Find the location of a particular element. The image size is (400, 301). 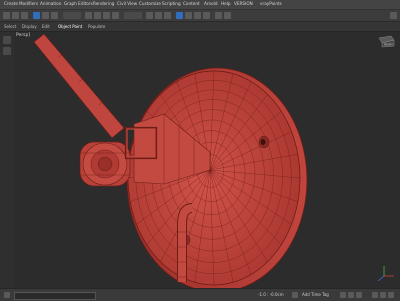

render-setup-icon is located at coordinates (188, 15).